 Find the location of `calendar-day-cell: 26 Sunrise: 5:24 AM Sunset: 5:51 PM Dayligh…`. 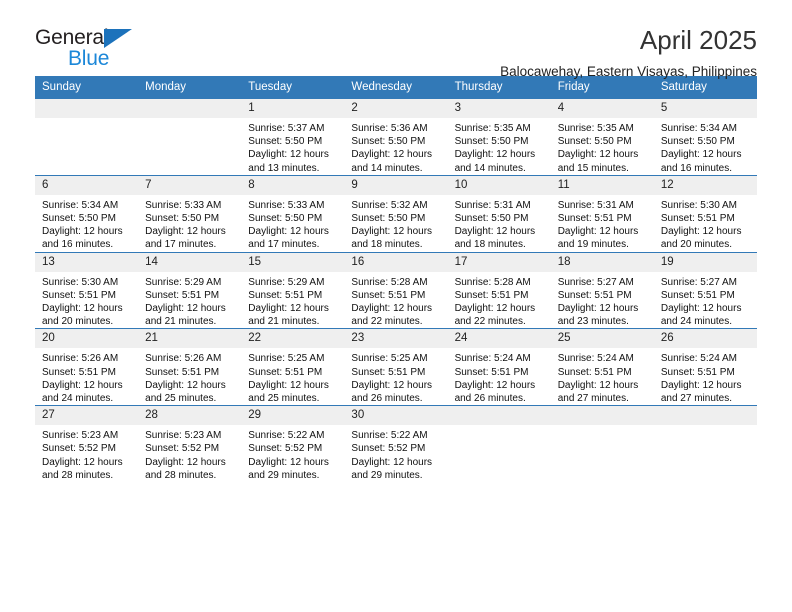

calendar-day-cell: 26 Sunrise: 5:24 AM Sunset: 5:51 PM Dayligh… is located at coordinates (705, 367).